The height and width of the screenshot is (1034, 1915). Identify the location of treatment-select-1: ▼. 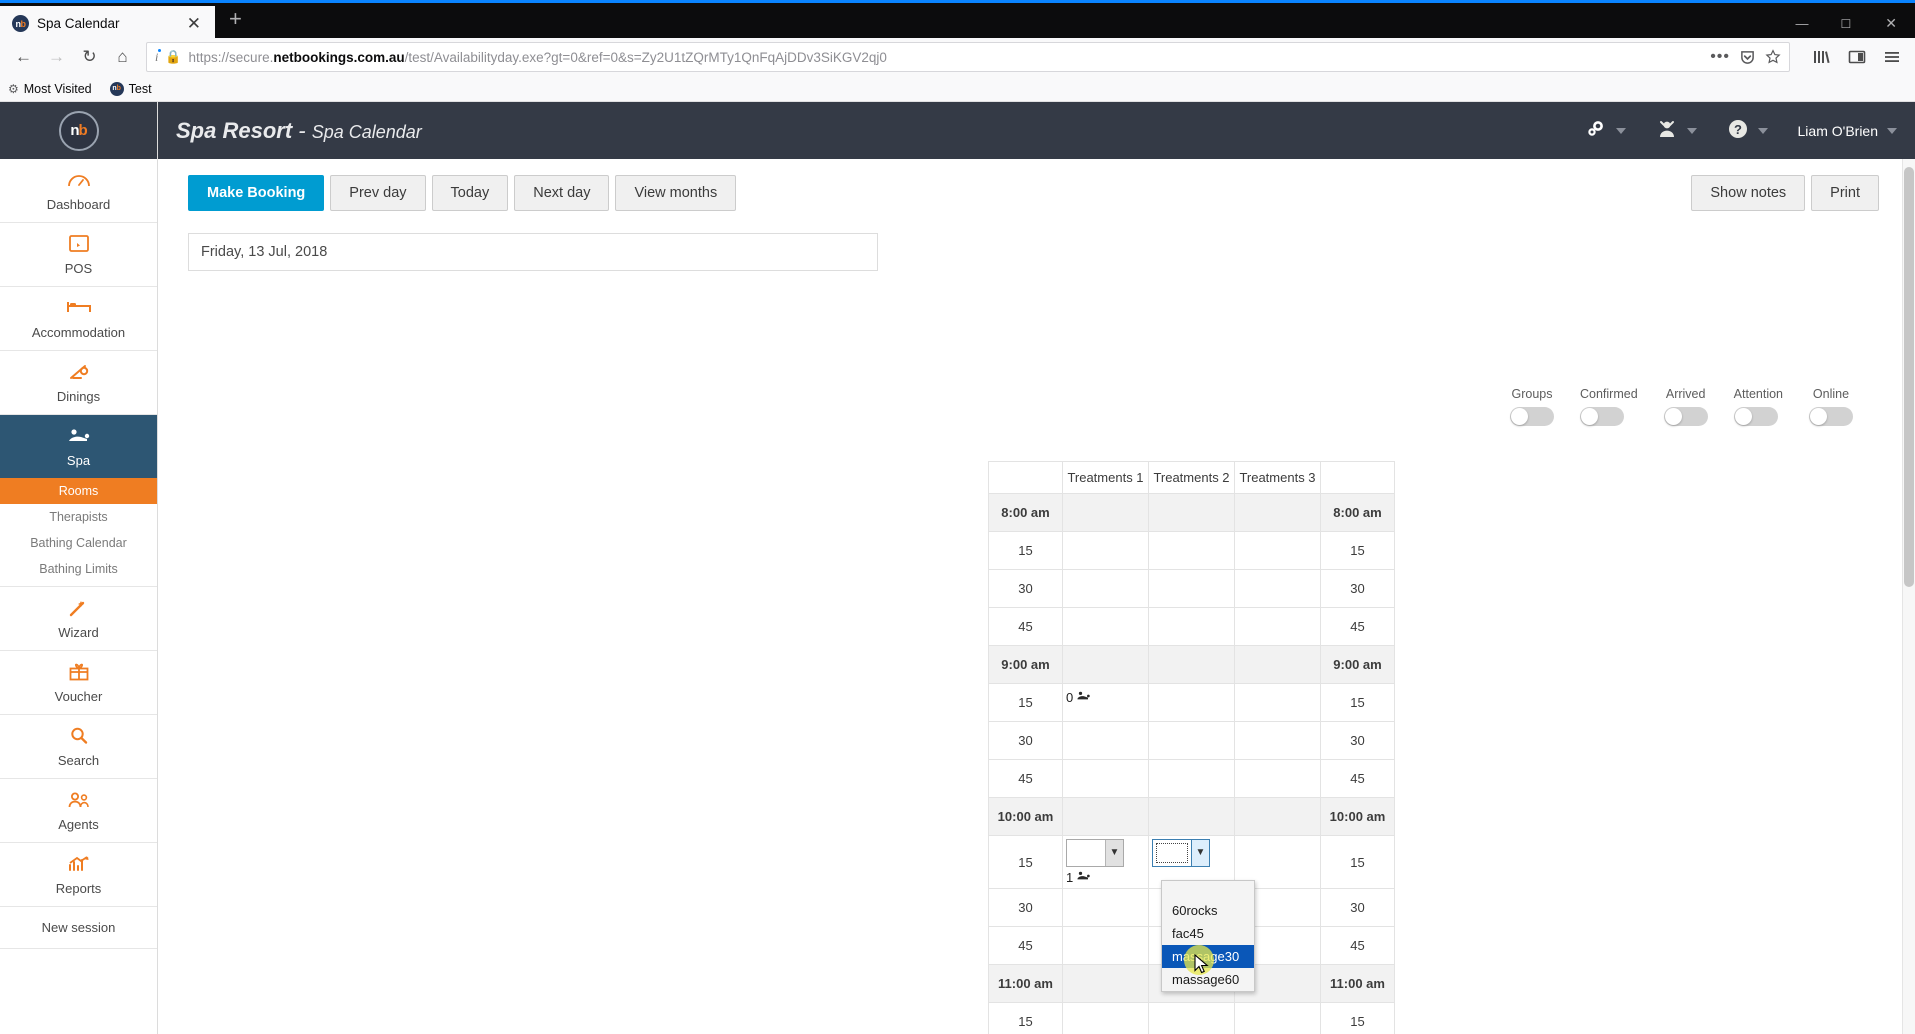
(1095, 853).